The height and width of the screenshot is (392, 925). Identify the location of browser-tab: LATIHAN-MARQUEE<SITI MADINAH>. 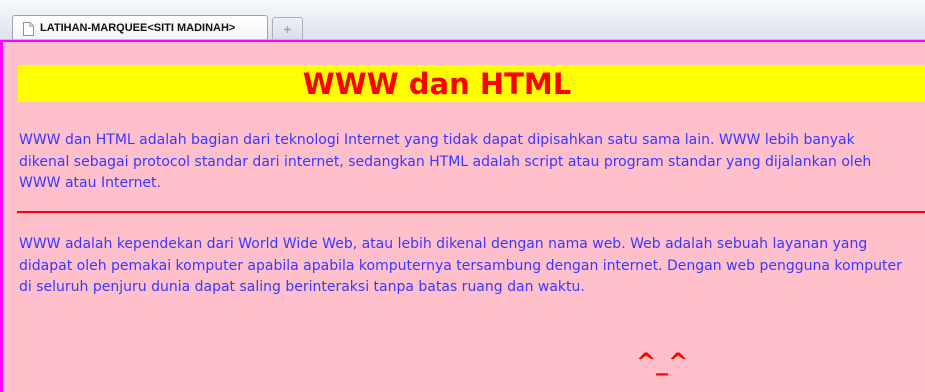
(140, 27).